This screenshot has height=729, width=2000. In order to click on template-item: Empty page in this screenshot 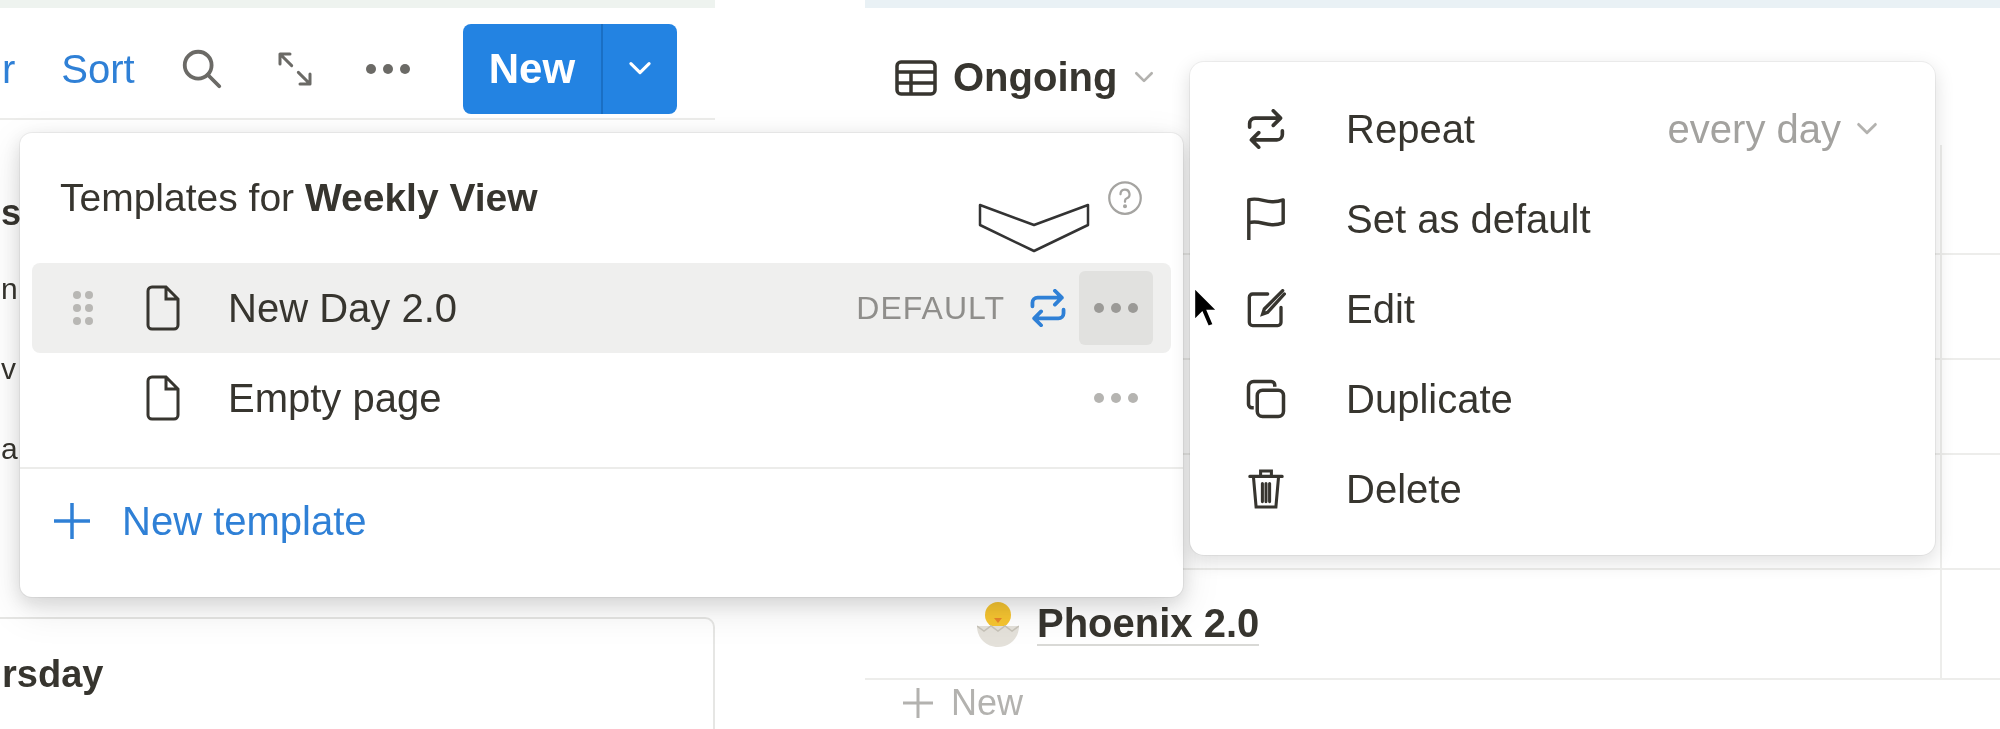, I will do `click(601, 398)`.